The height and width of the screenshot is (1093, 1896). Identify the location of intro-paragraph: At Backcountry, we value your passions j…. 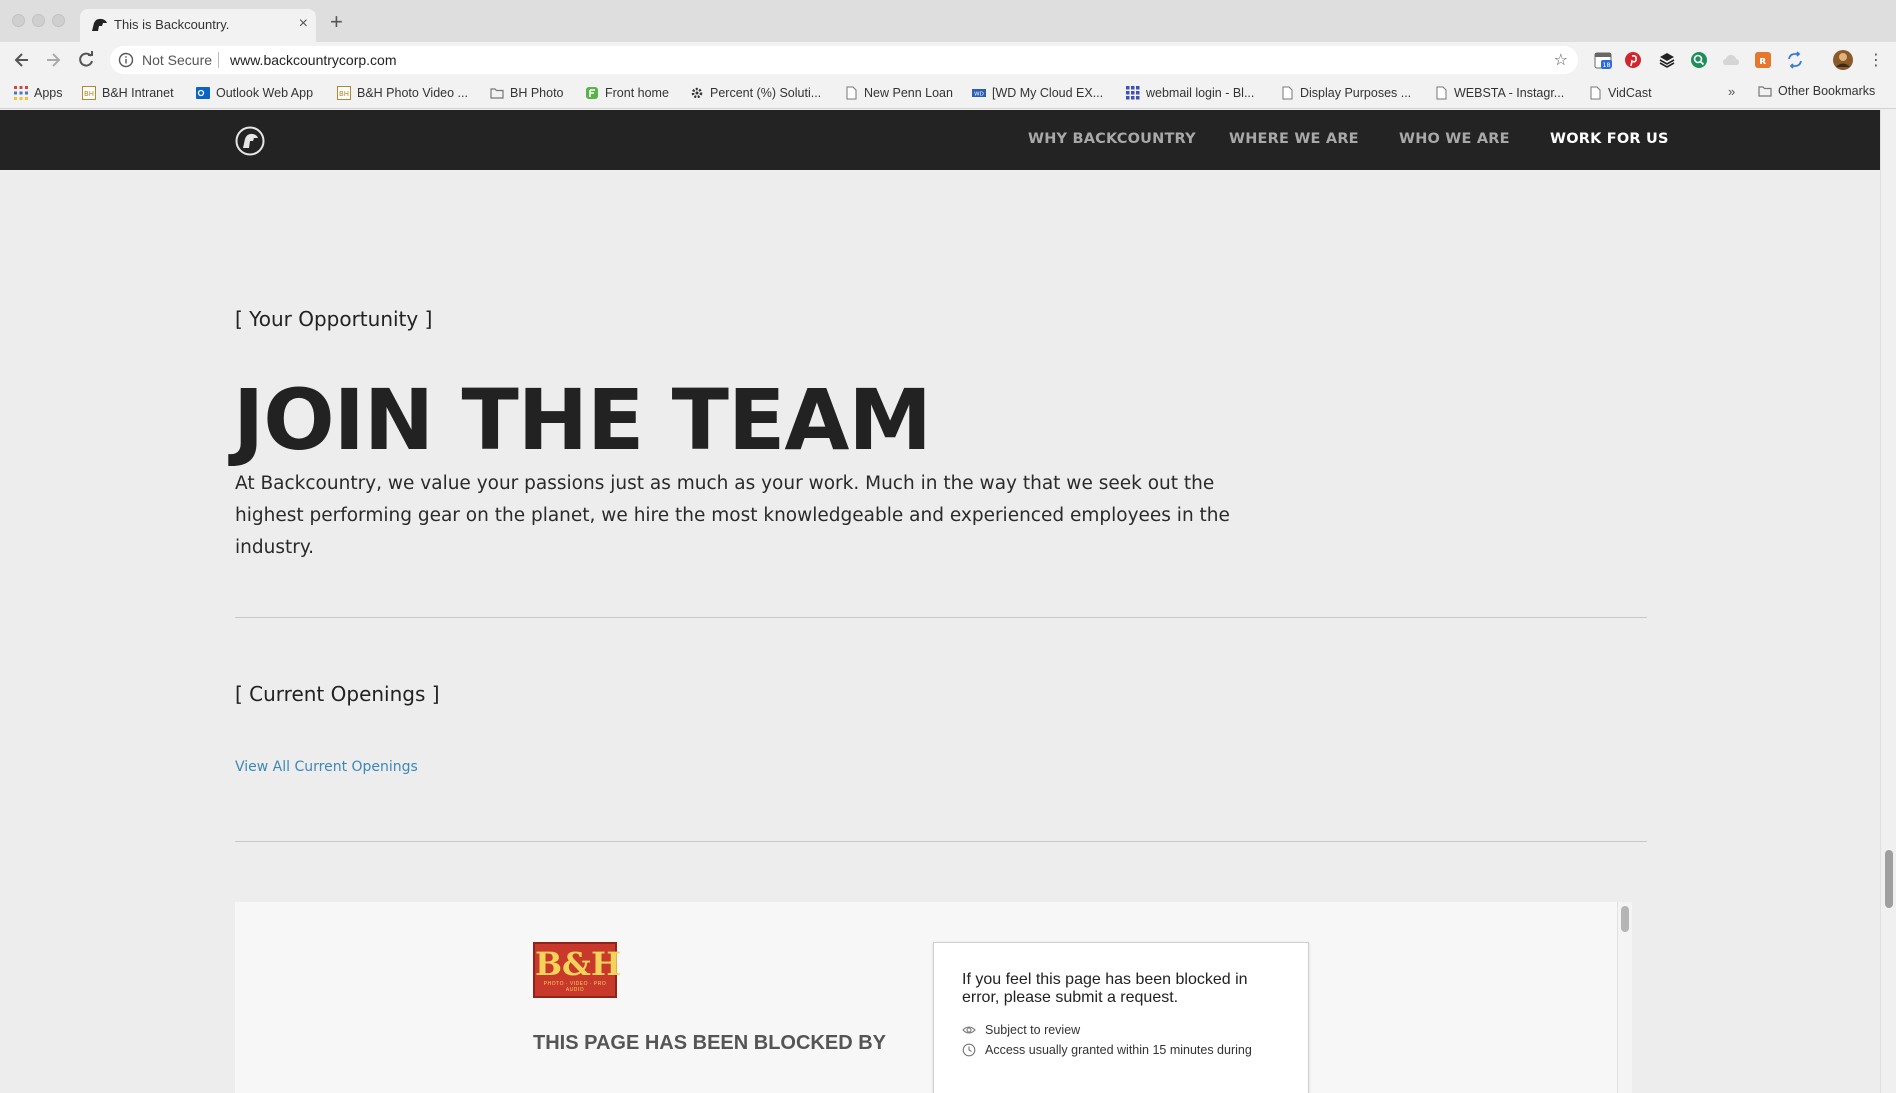
(732, 515).